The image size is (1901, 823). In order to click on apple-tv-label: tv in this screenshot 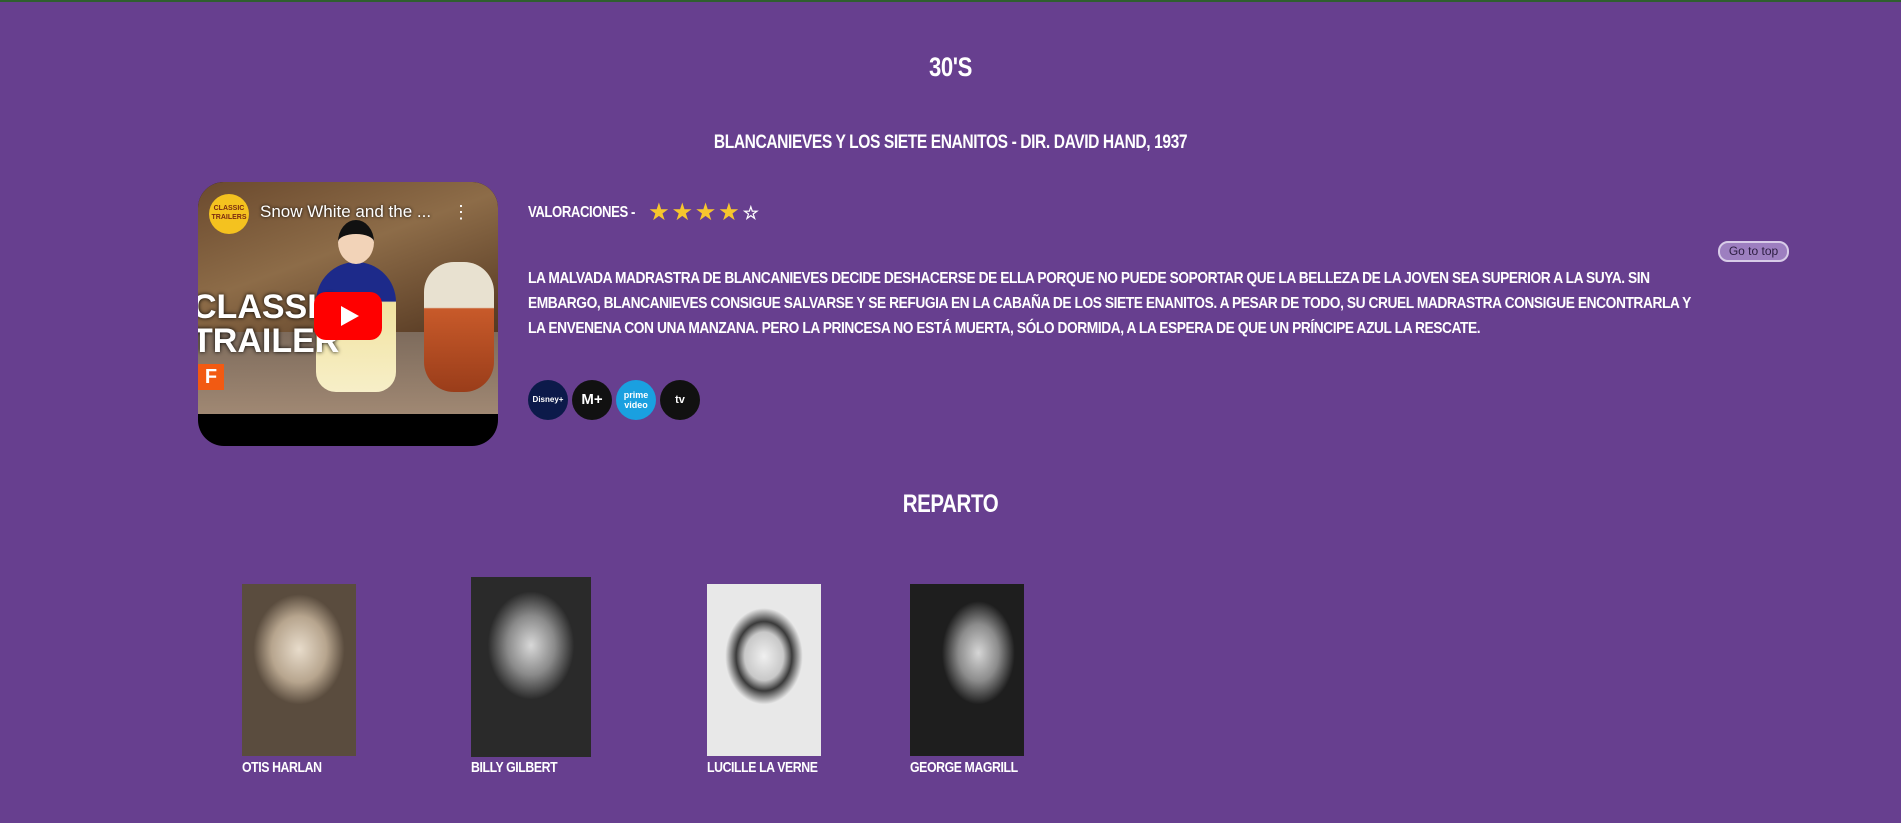, I will do `click(680, 400)`.